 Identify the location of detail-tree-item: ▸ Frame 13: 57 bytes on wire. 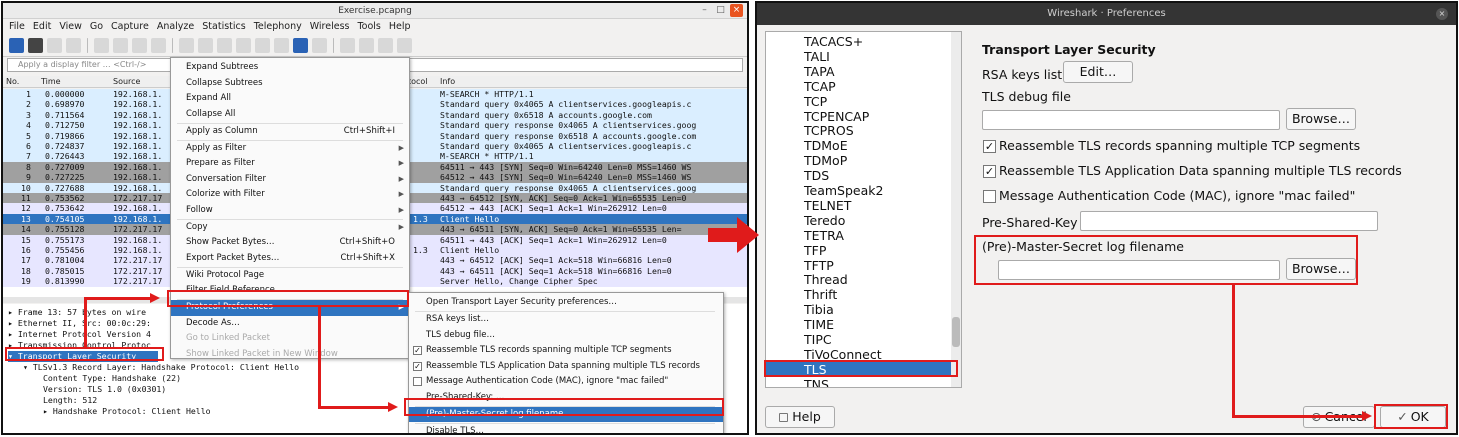
(77, 312).